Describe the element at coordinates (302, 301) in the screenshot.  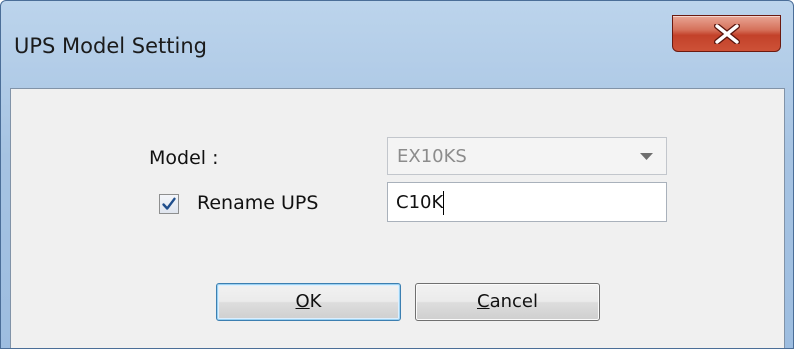
I see `ok-accelerator: O` at that location.